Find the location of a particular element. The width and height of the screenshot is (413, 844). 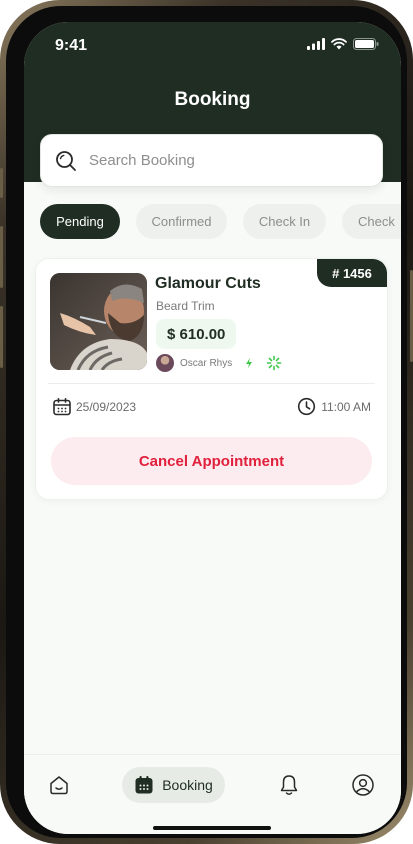

battery-icon is located at coordinates (366, 44).